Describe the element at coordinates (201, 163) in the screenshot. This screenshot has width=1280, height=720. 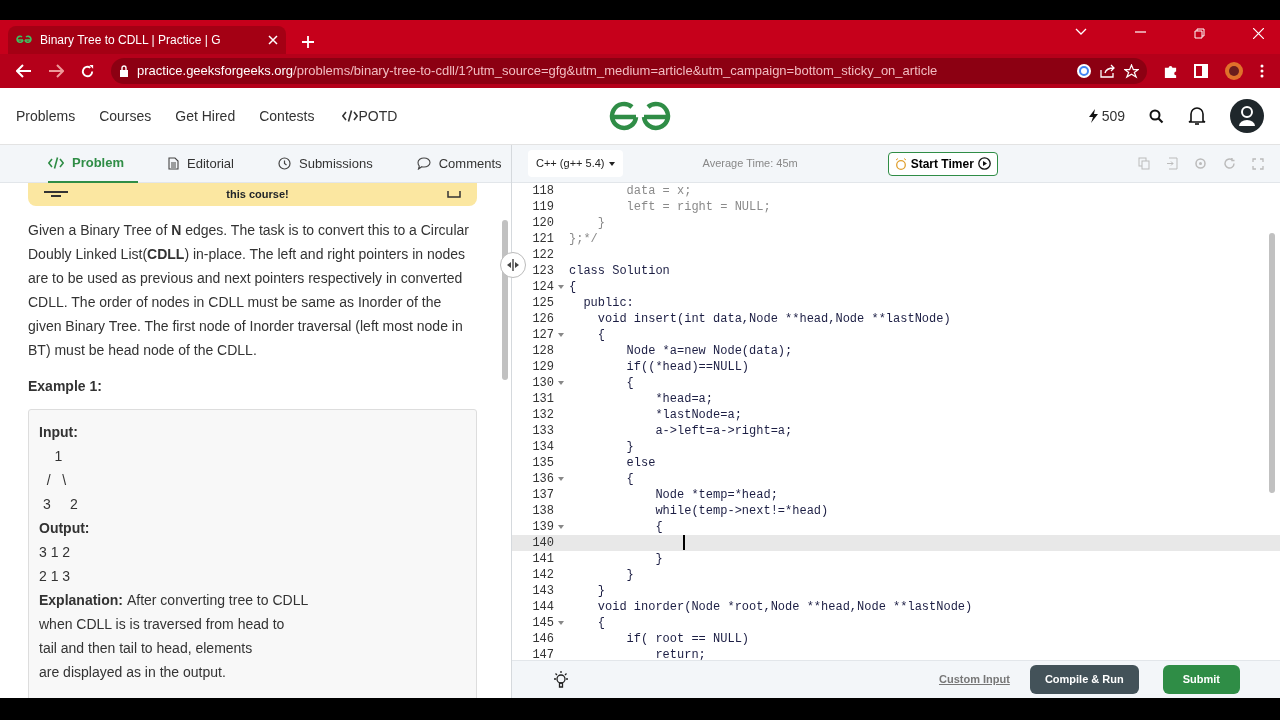
I see `problem-tab: Editorial` at that location.